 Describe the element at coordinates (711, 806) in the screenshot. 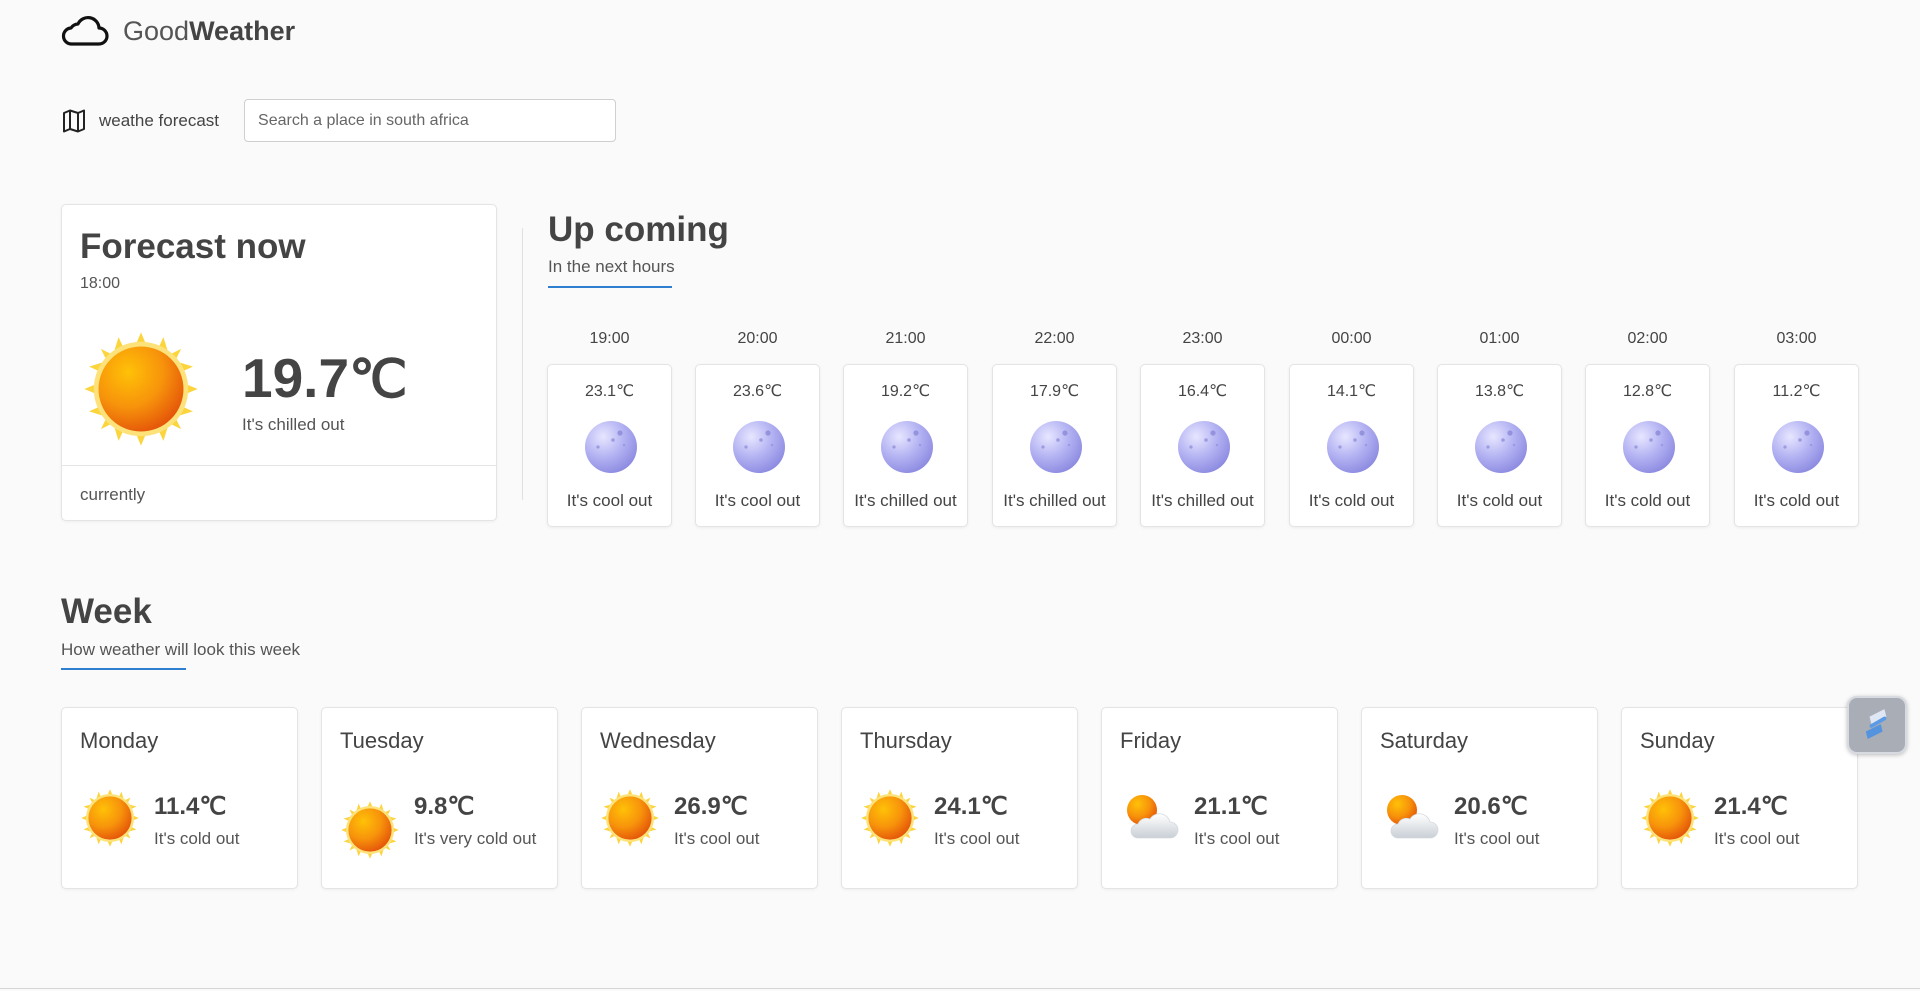

I see `day-temperature: 26.9℃` at that location.